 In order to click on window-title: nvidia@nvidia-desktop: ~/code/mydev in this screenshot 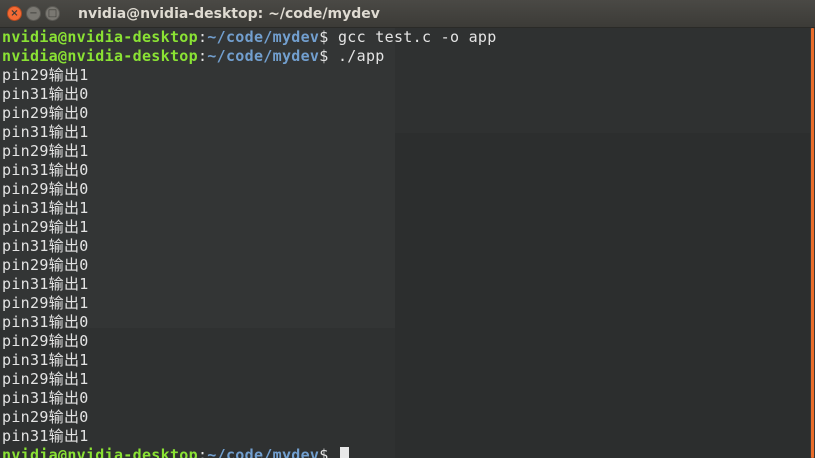, I will do `click(229, 13)`.